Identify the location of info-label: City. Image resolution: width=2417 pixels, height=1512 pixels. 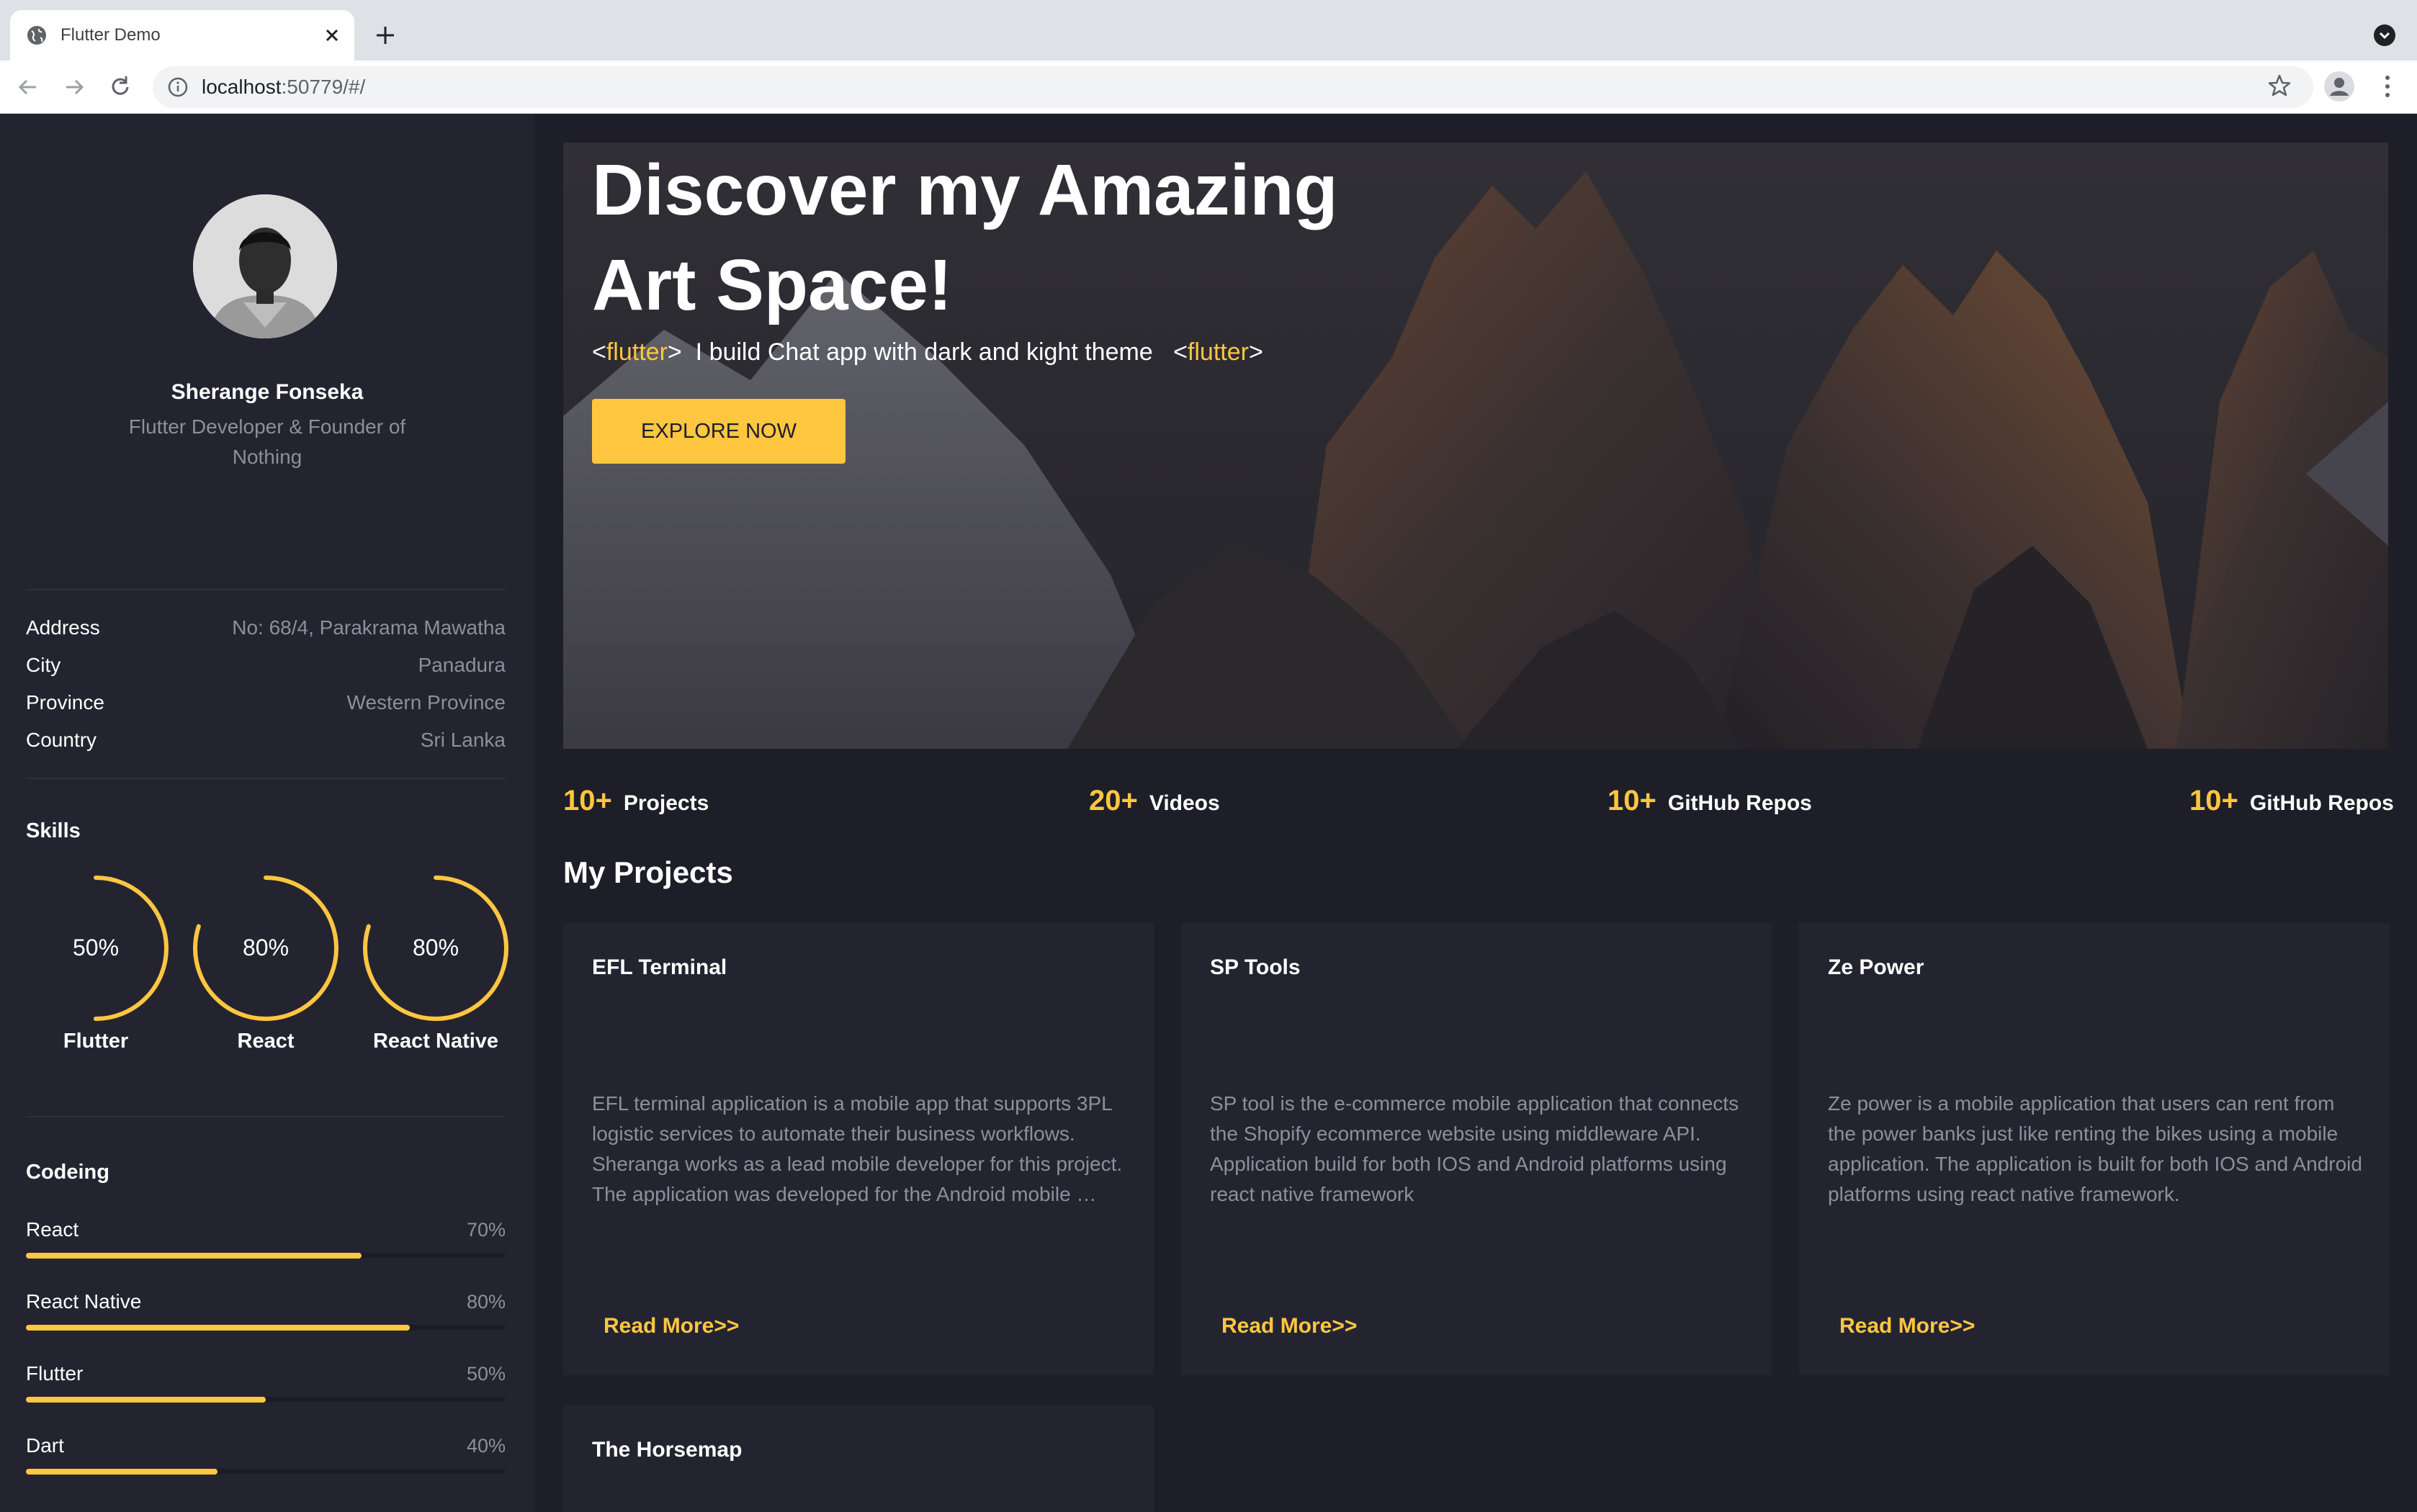
(43, 665).